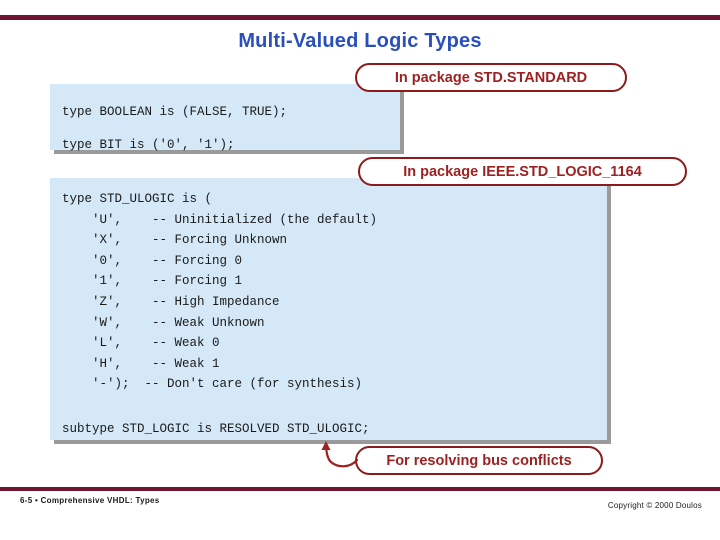 The width and height of the screenshot is (720, 540). Describe the element at coordinates (654, 505) in the screenshot. I see `footer-copyright: Copyright © 2000 Doulos` at that location.